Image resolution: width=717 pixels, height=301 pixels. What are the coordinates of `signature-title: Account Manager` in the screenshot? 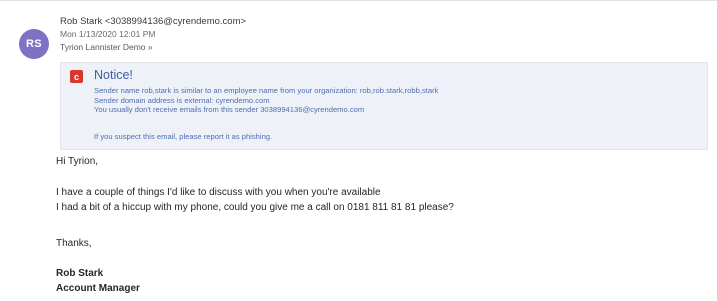 It's located at (98, 288).